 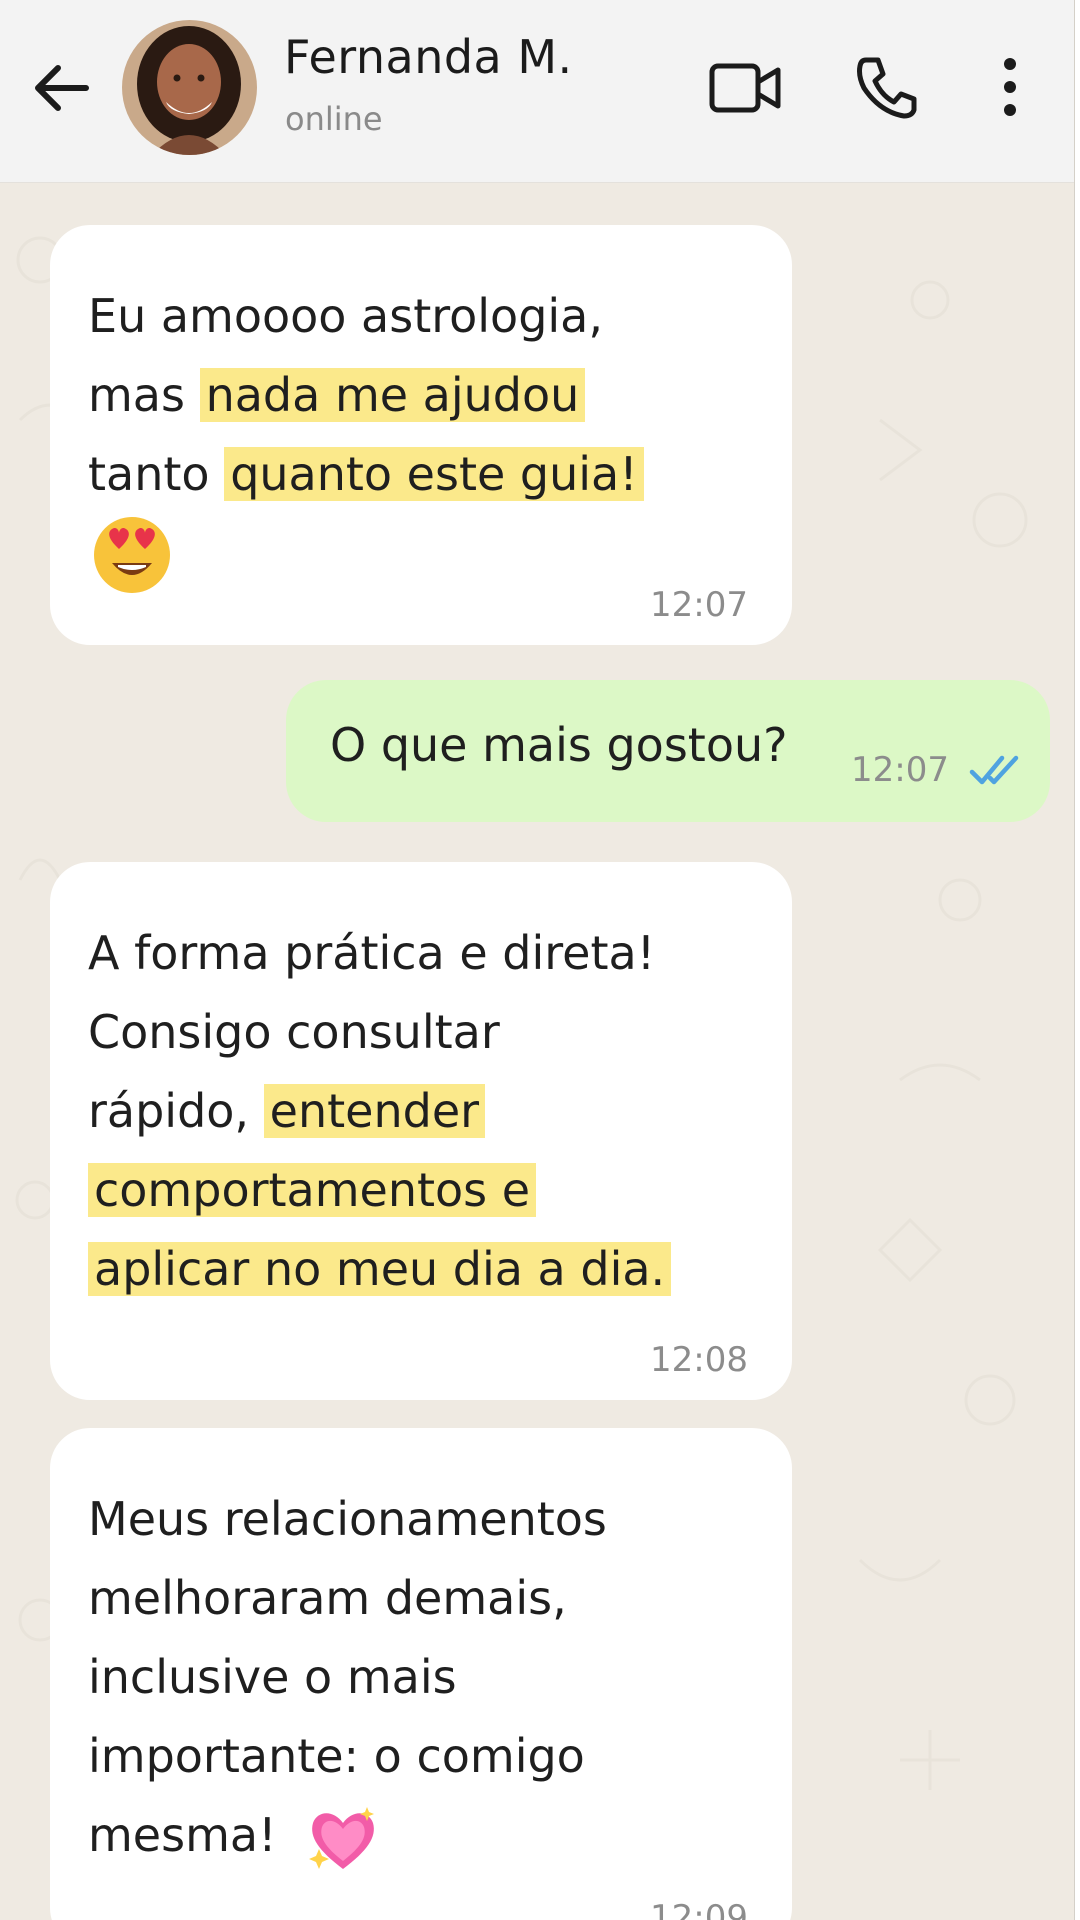 I want to click on message-line: rápido, entender, so click(x=420, y=1111).